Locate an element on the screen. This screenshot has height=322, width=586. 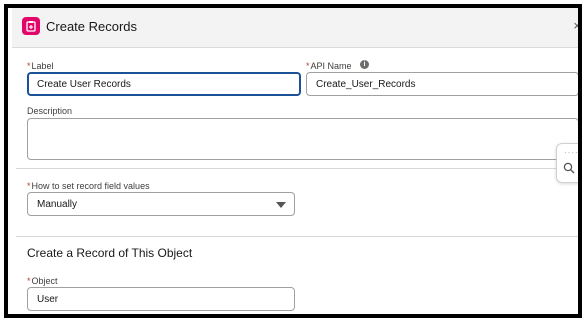
info-icon: i is located at coordinates (364, 64).